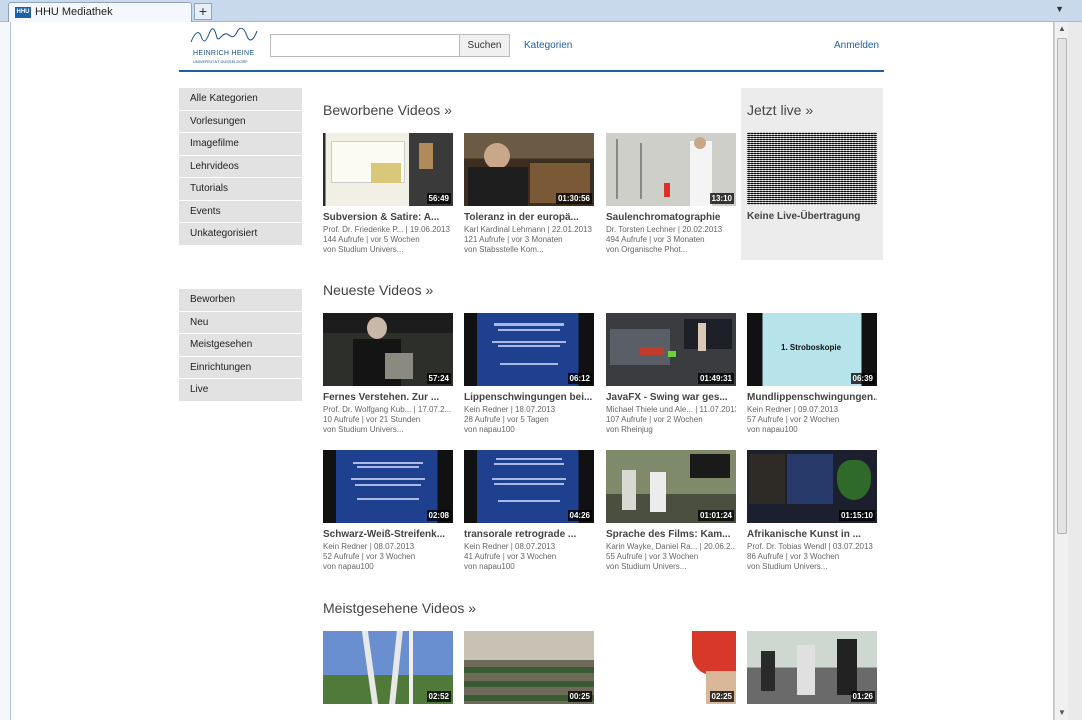  Describe the element at coordinates (528, 229) in the screenshot. I see `video-speaker-date: Karl Kardinal Lehmann | 22.01.2013` at that location.